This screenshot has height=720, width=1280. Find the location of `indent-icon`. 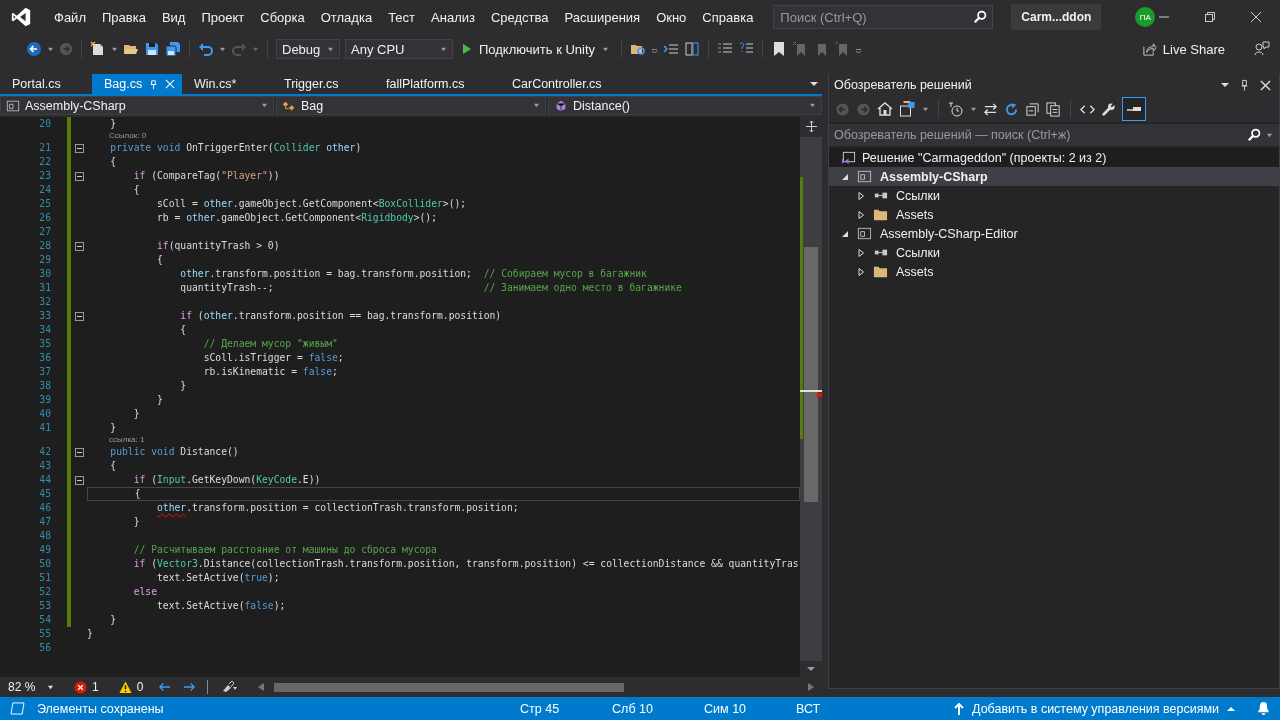

indent-icon is located at coordinates (671, 49).